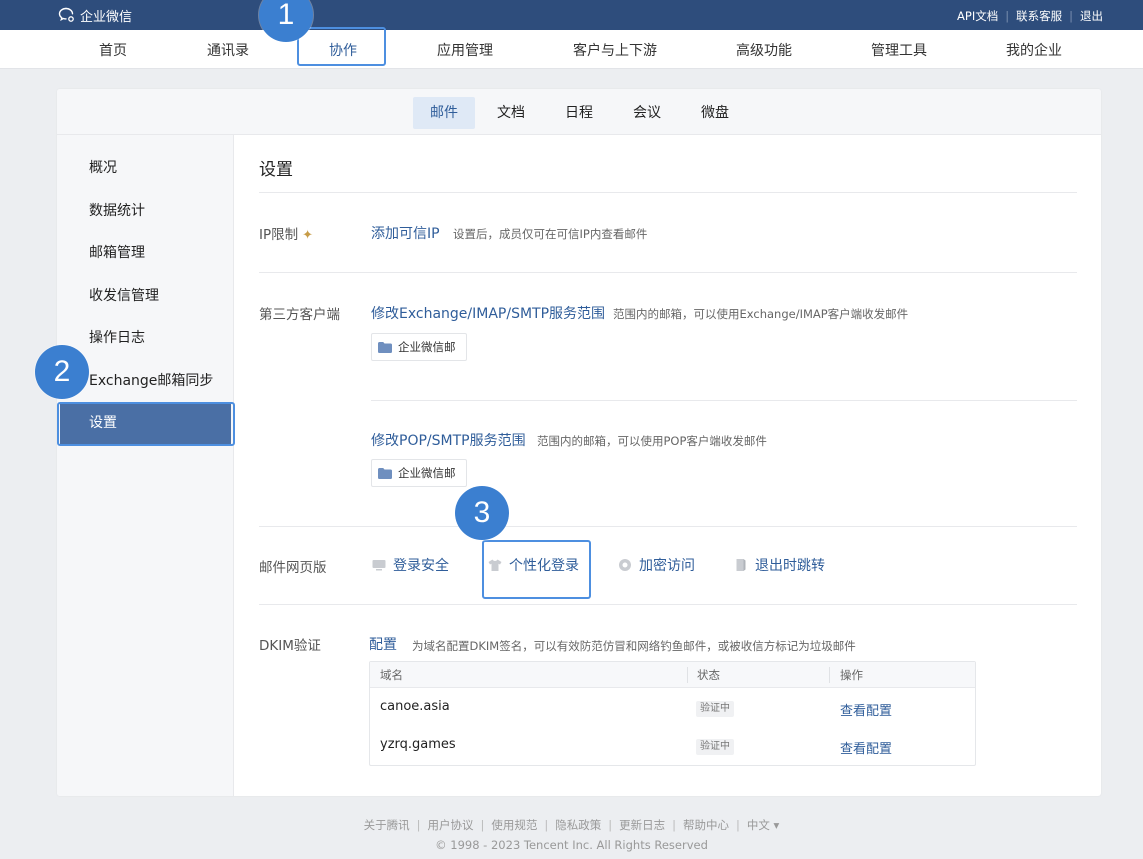 The image size is (1143, 859). What do you see at coordinates (977, 16) in the screenshot?
I see `api-docs-link: API文档` at bounding box center [977, 16].